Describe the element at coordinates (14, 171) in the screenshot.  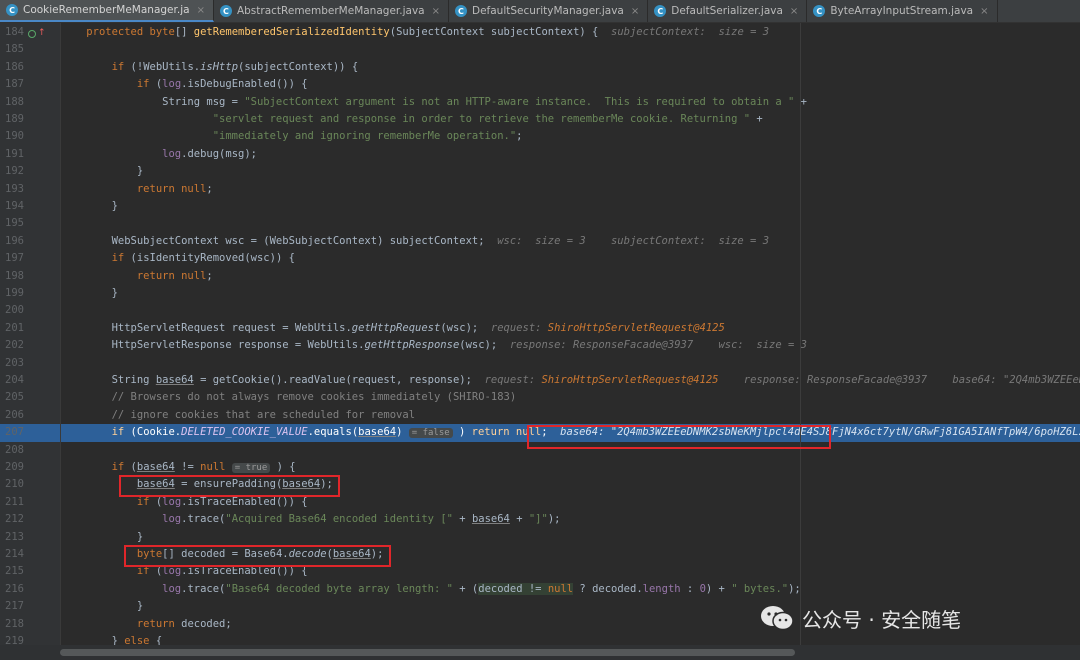
I see `line-number: 192` at that location.